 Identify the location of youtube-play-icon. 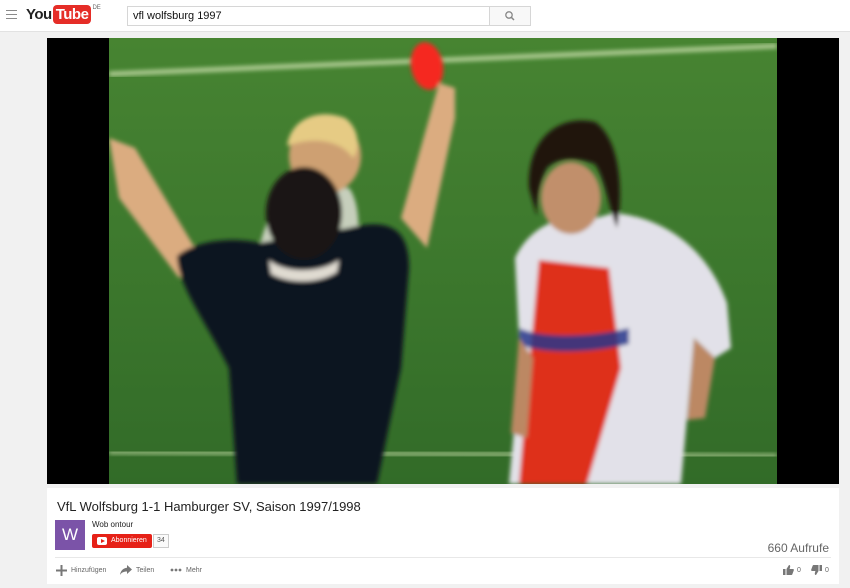
(102, 541).